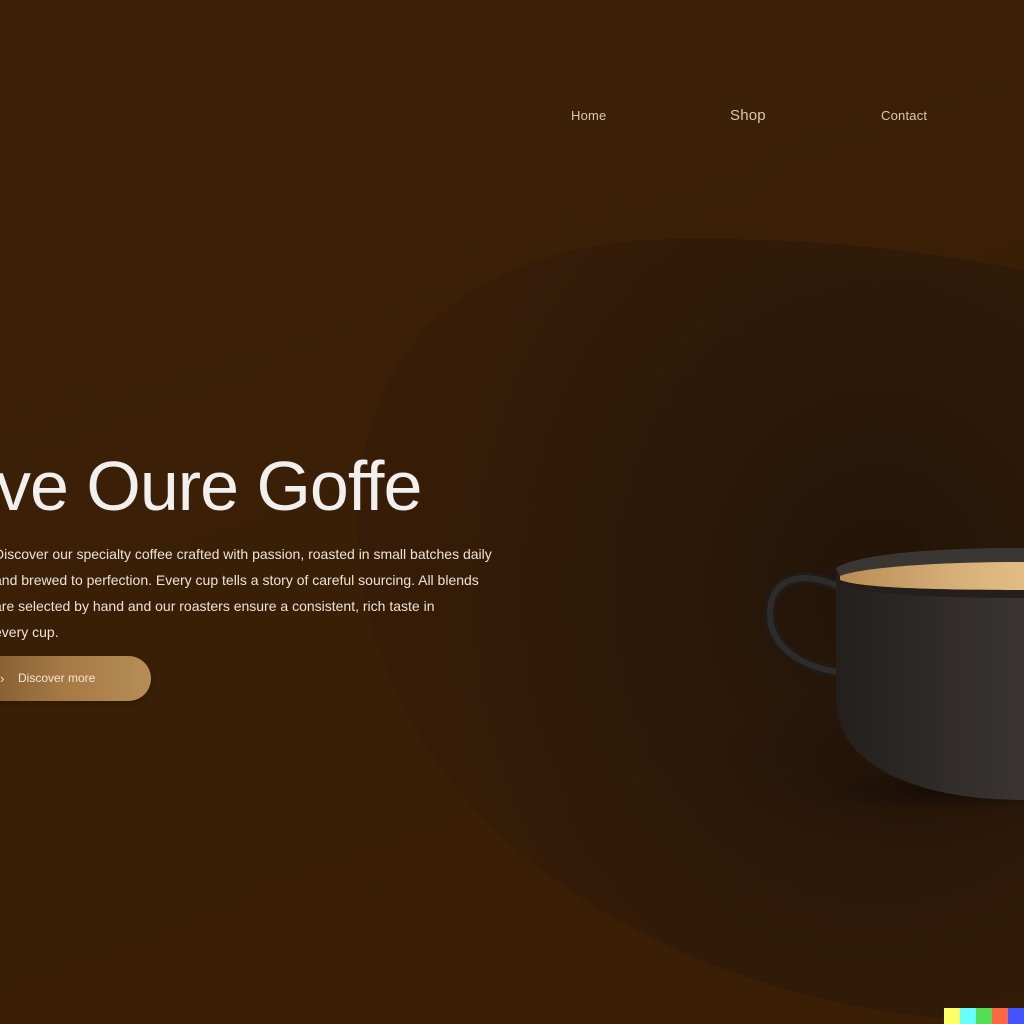  What do you see at coordinates (904, 115) in the screenshot?
I see `nav-link-contact: Contact` at bounding box center [904, 115].